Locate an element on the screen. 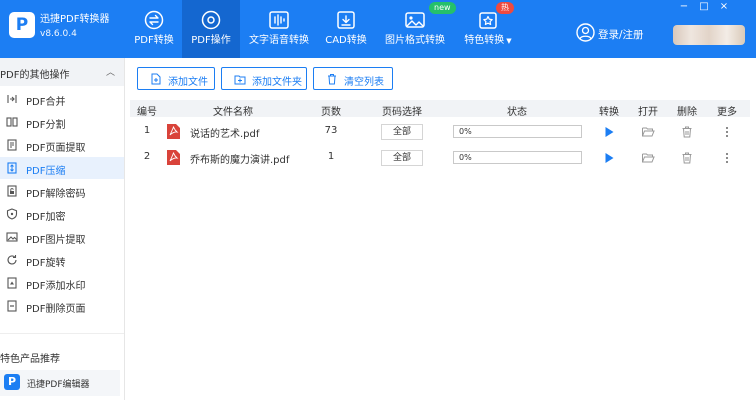 The width and height of the screenshot is (756, 400). gear-icon is located at coordinates (211, 20).